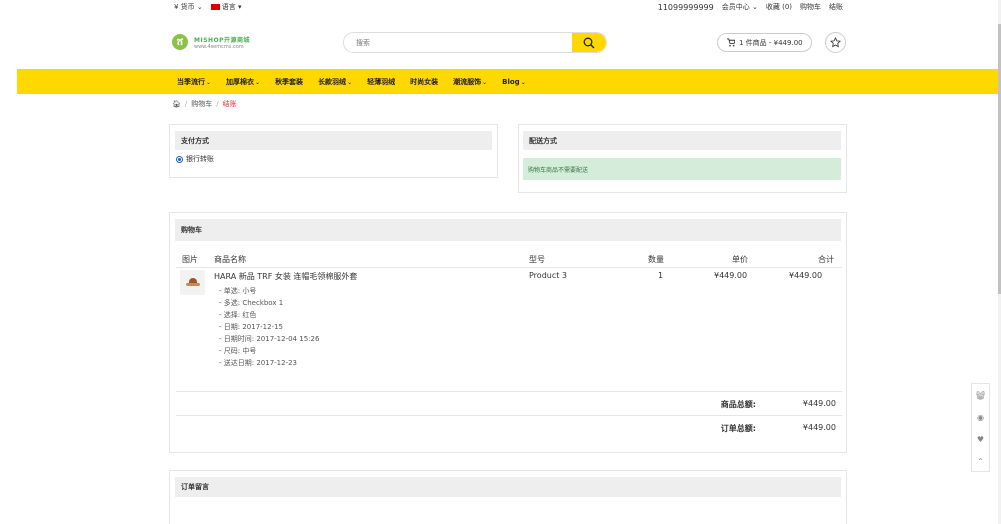 This screenshot has height=524, width=1001. Describe the element at coordinates (537, 259) in the screenshot. I see `col-model: 型号` at that location.